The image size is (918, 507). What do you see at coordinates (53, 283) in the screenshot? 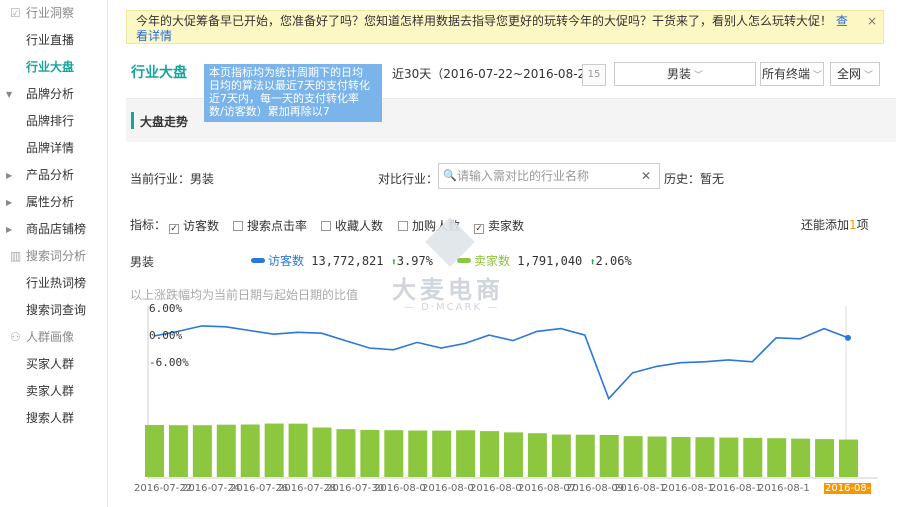
I see `sidebar-item-hot-words: 行业热词榜` at bounding box center [53, 283].